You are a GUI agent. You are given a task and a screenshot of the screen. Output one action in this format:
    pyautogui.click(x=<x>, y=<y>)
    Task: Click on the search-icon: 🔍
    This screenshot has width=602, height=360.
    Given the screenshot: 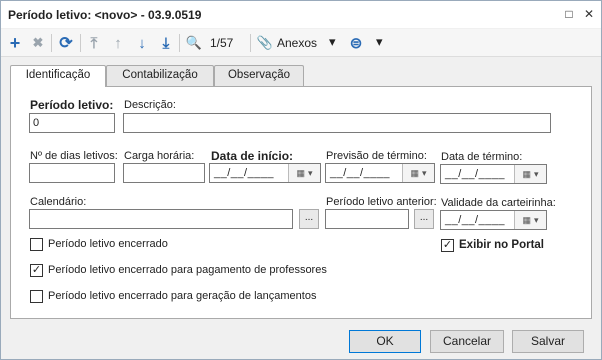 What is the action you would take?
    pyautogui.click(x=194, y=43)
    